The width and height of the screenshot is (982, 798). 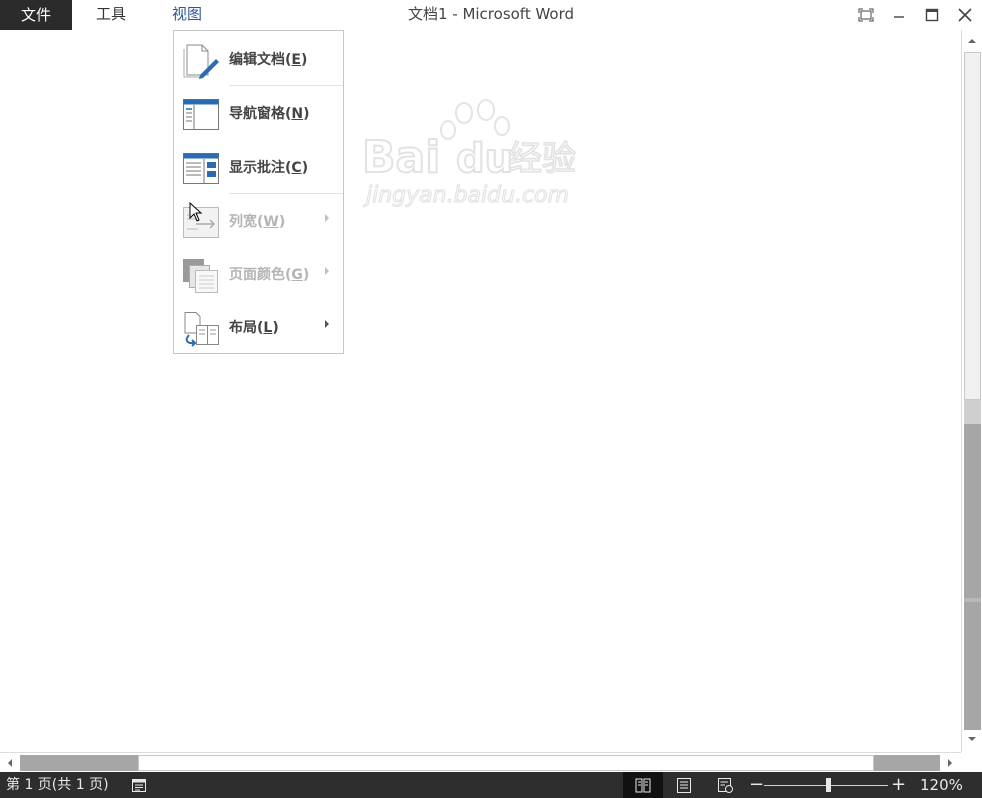 I want to click on fullscreen-icon, so click(x=866, y=15).